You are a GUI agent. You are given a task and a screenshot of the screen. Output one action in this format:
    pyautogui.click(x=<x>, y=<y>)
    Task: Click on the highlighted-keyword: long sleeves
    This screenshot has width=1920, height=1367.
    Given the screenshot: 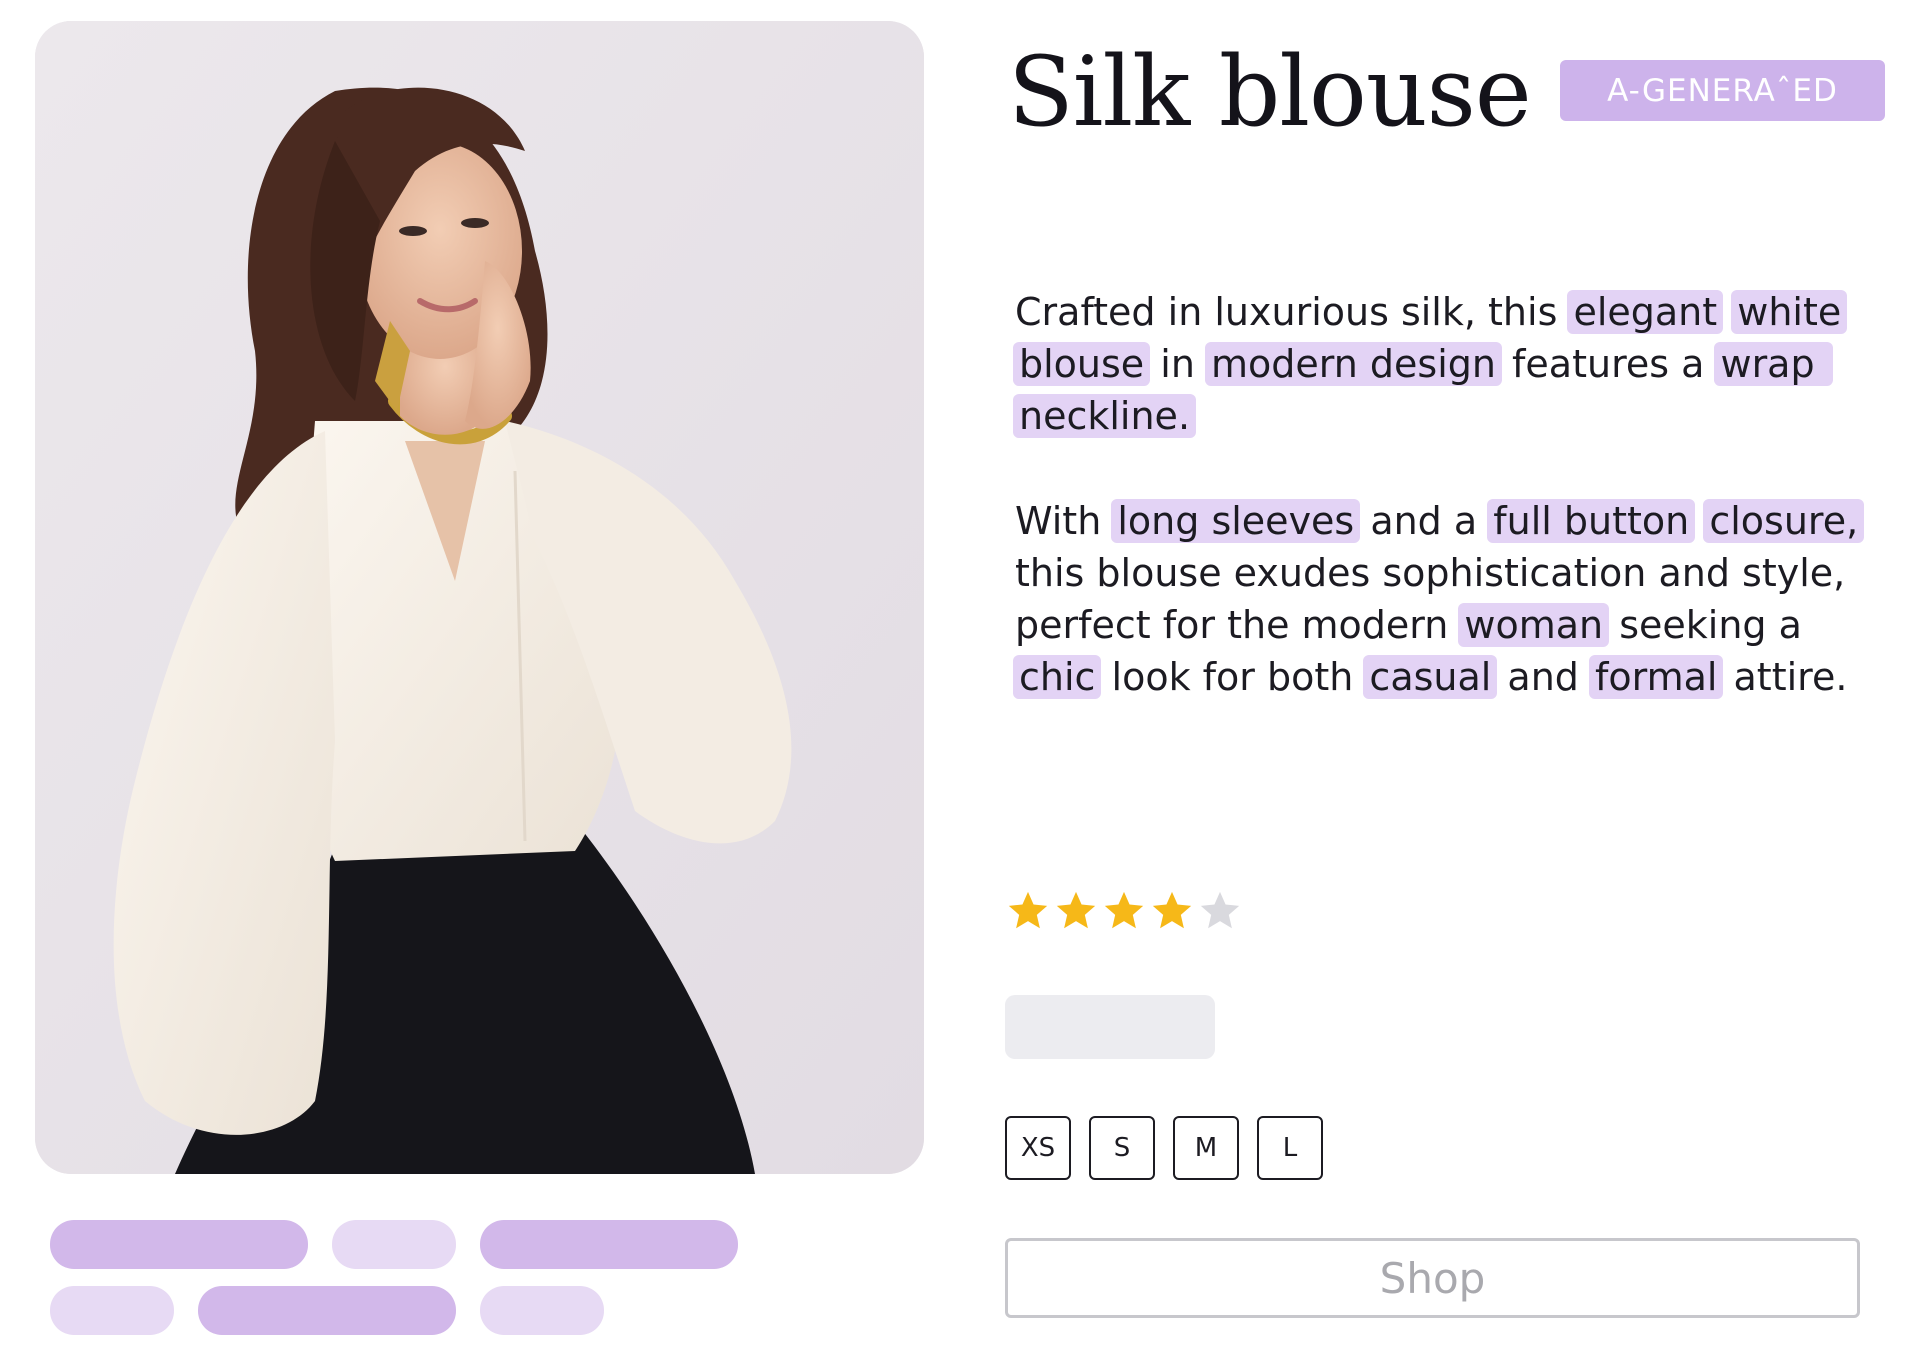 What is the action you would take?
    pyautogui.click(x=1236, y=521)
    